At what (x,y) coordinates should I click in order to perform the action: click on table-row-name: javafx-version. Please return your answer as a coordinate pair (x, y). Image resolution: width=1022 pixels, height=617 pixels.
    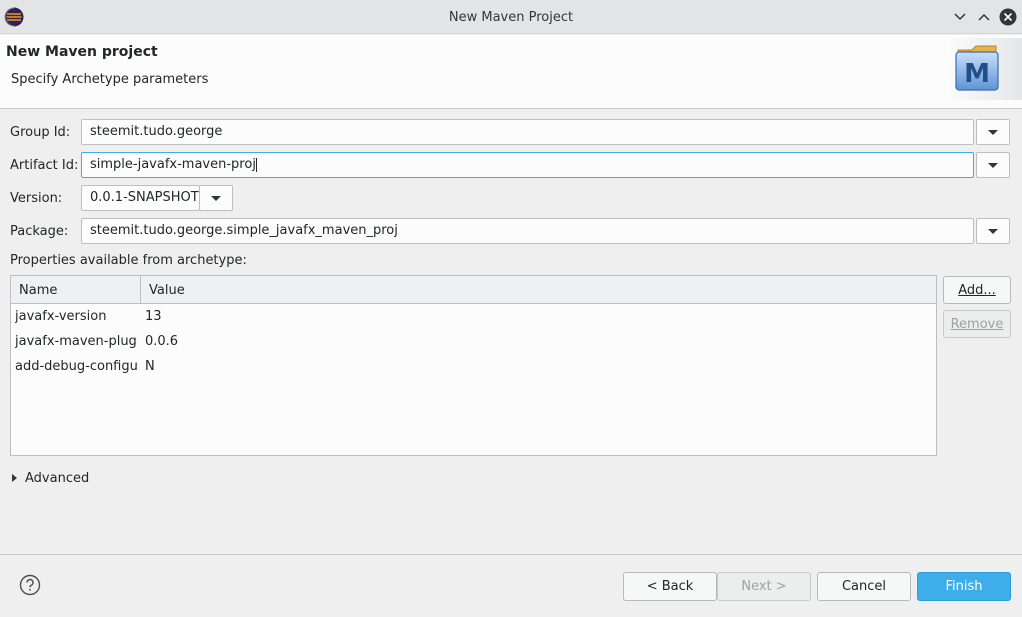
    Looking at the image, I should click on (76, 316).